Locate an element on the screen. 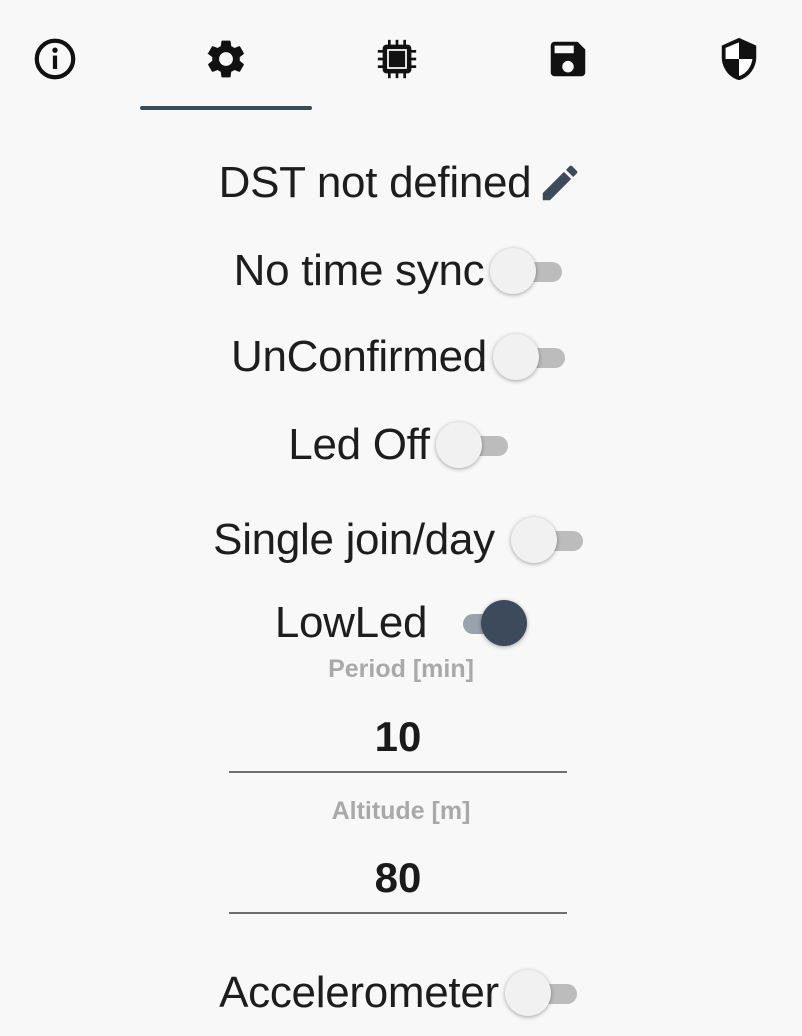  shield-icon is located at coordinates (739, 59).